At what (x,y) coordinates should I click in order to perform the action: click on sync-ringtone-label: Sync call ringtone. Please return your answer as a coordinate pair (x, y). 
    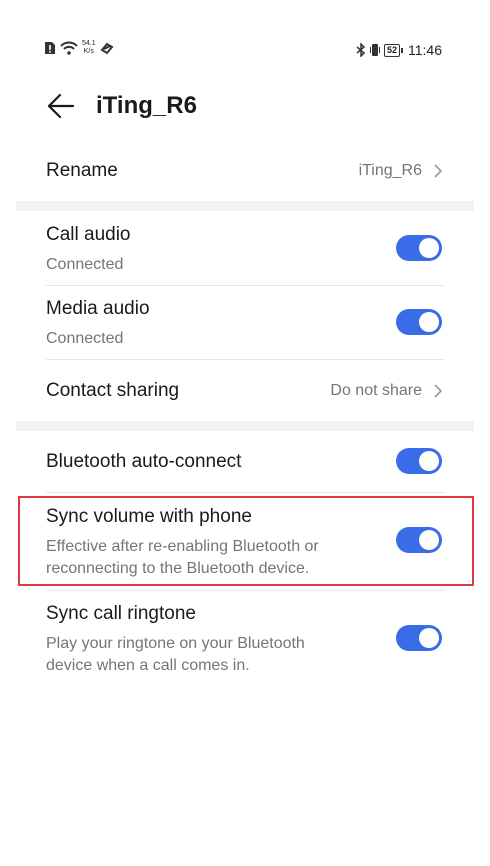
    Looking at the image, I should click on (121, 613).